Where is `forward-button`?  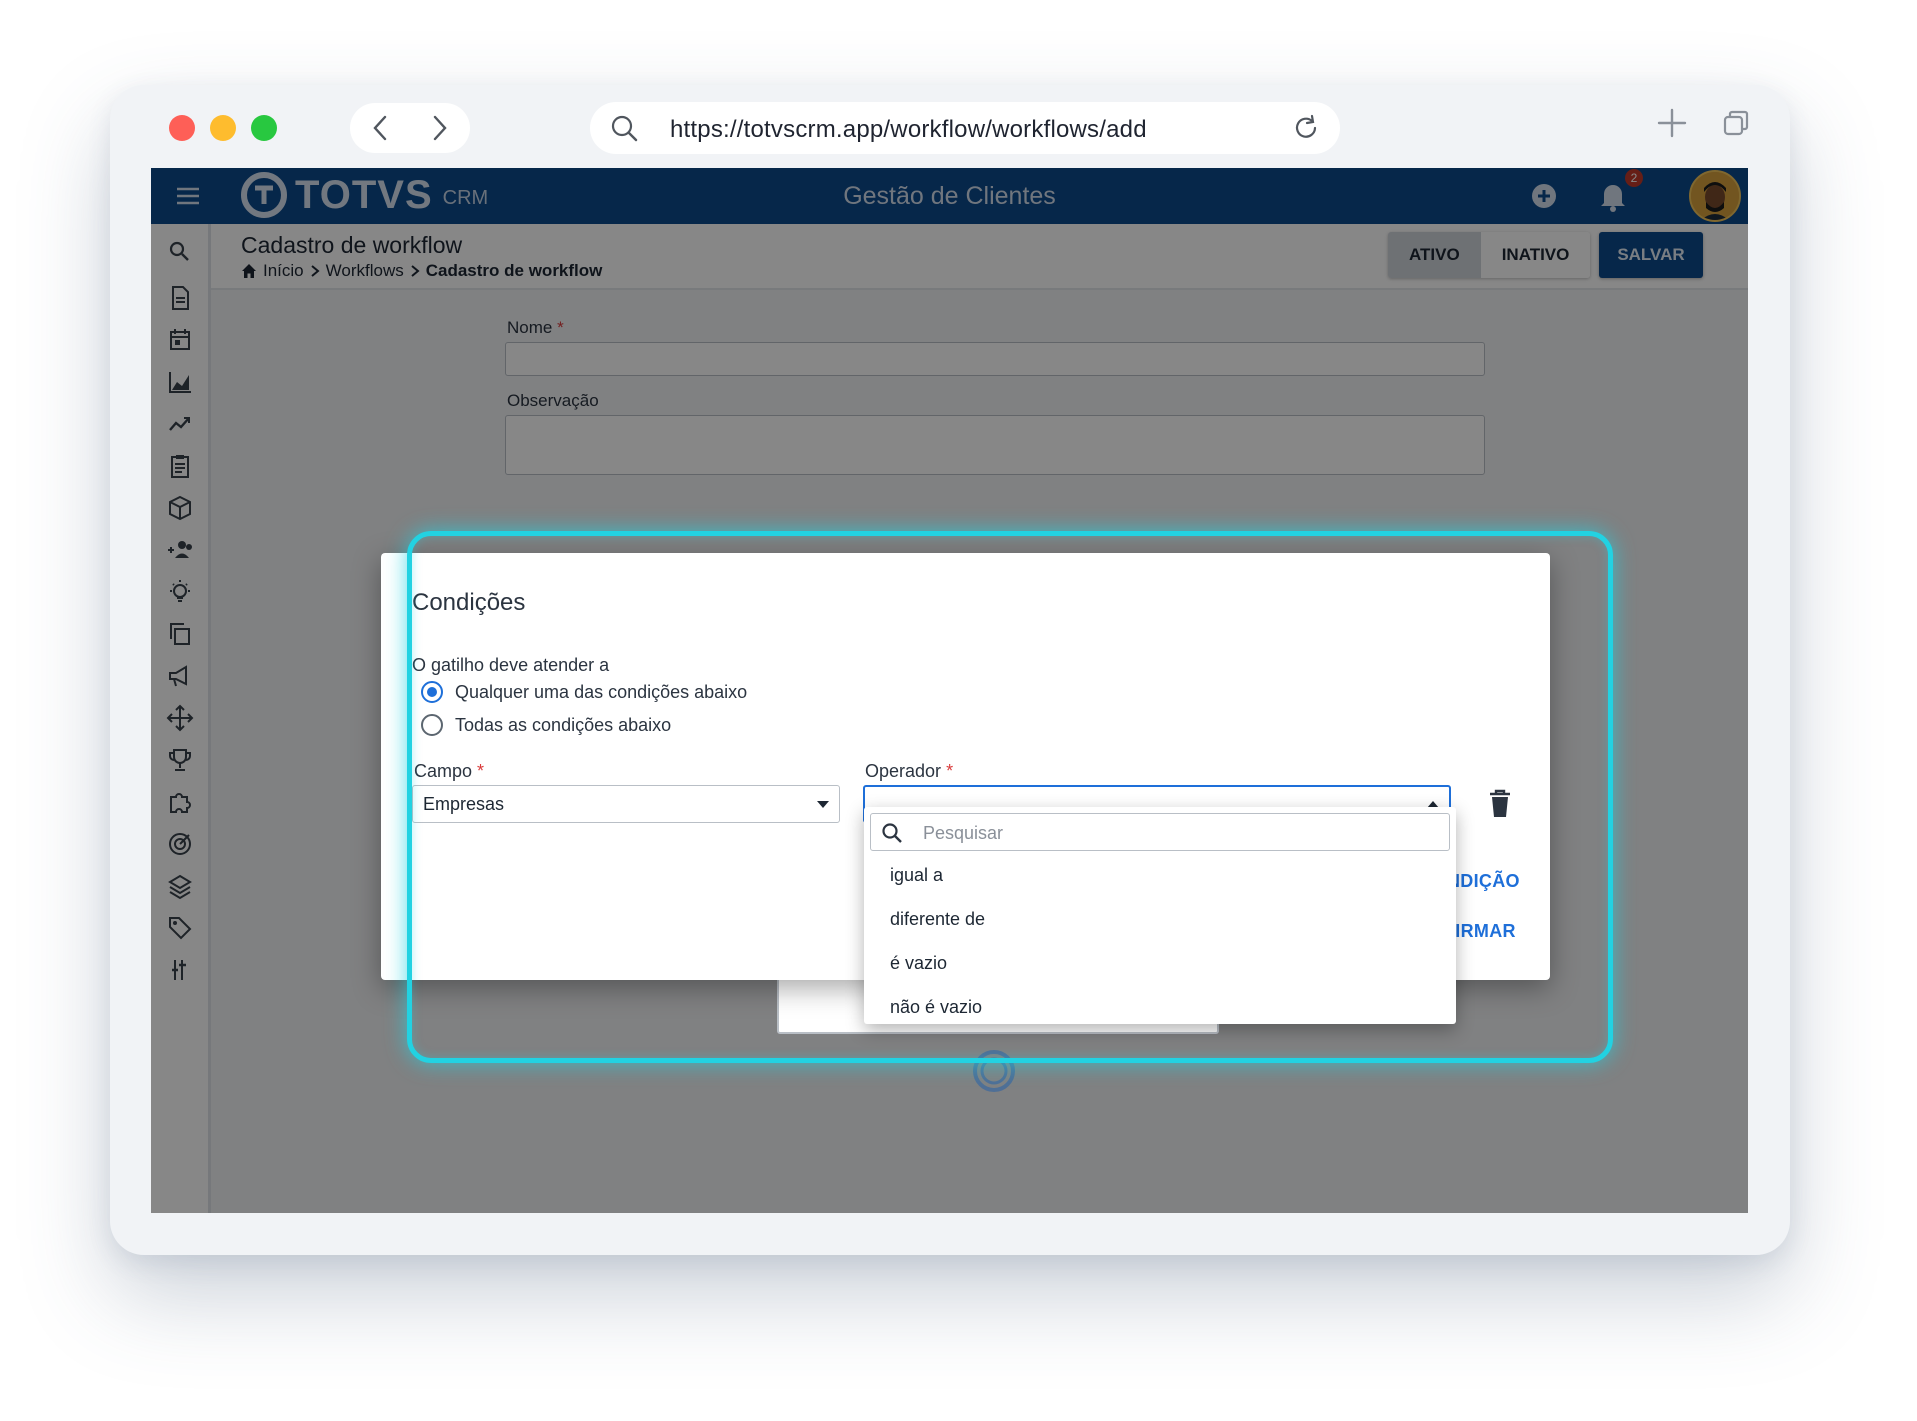
forward-button is located at coordinates (440, 128).